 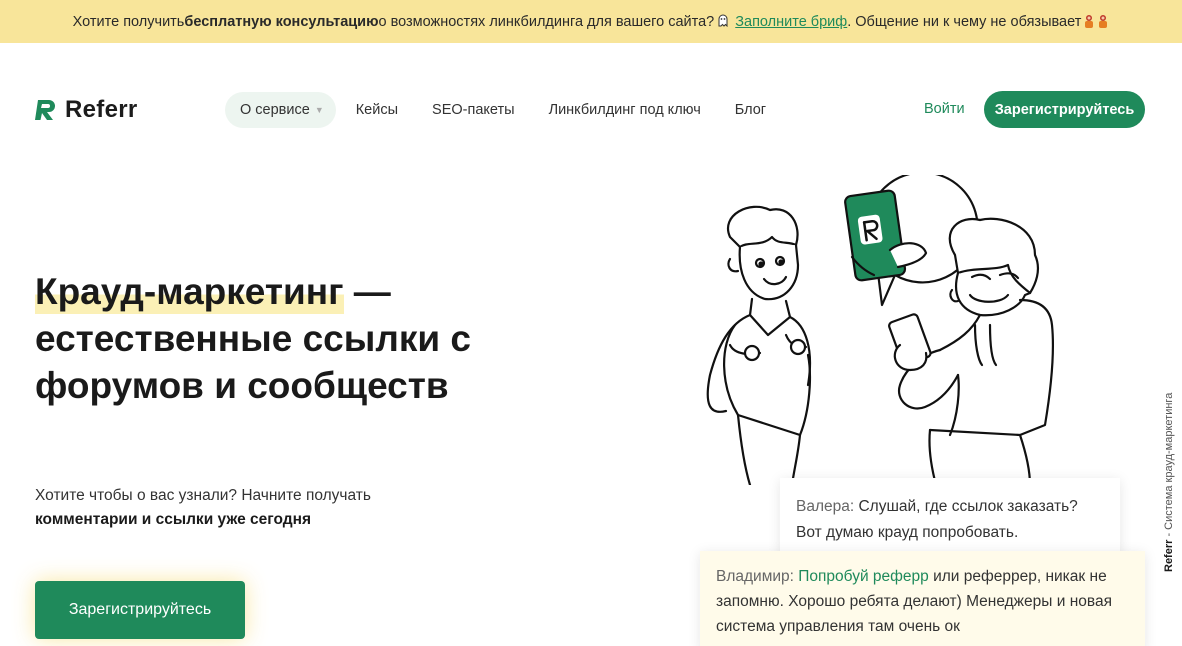 I want to click on brief-link: Заполните бриф, so click(x=791, y=22).